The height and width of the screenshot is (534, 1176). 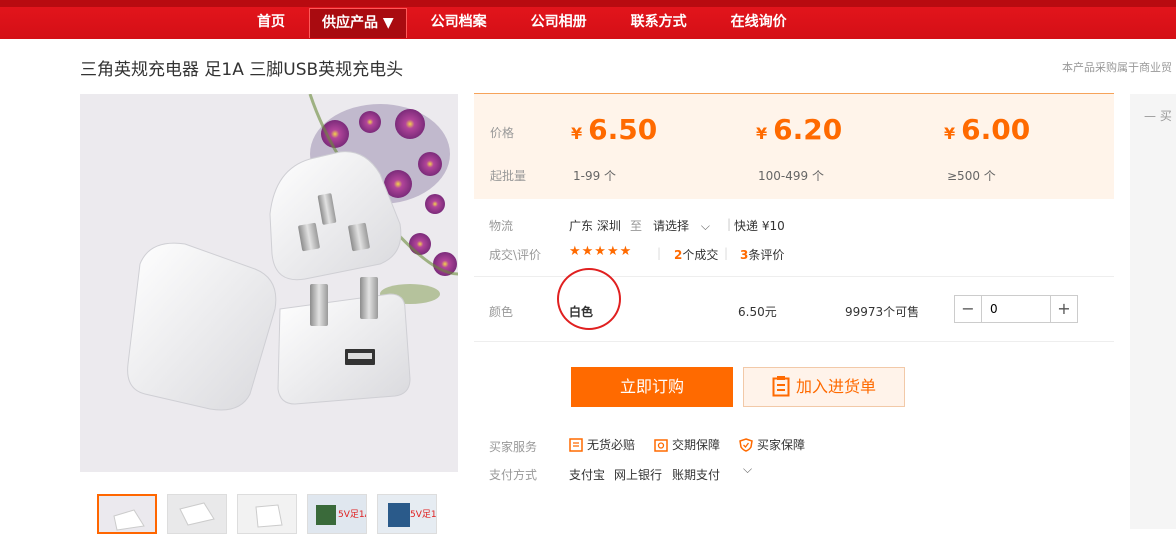 What do you see at coordinates (576, 444) in the screenshot?
I see `compensation-icon` at bounding box center [576, 444].